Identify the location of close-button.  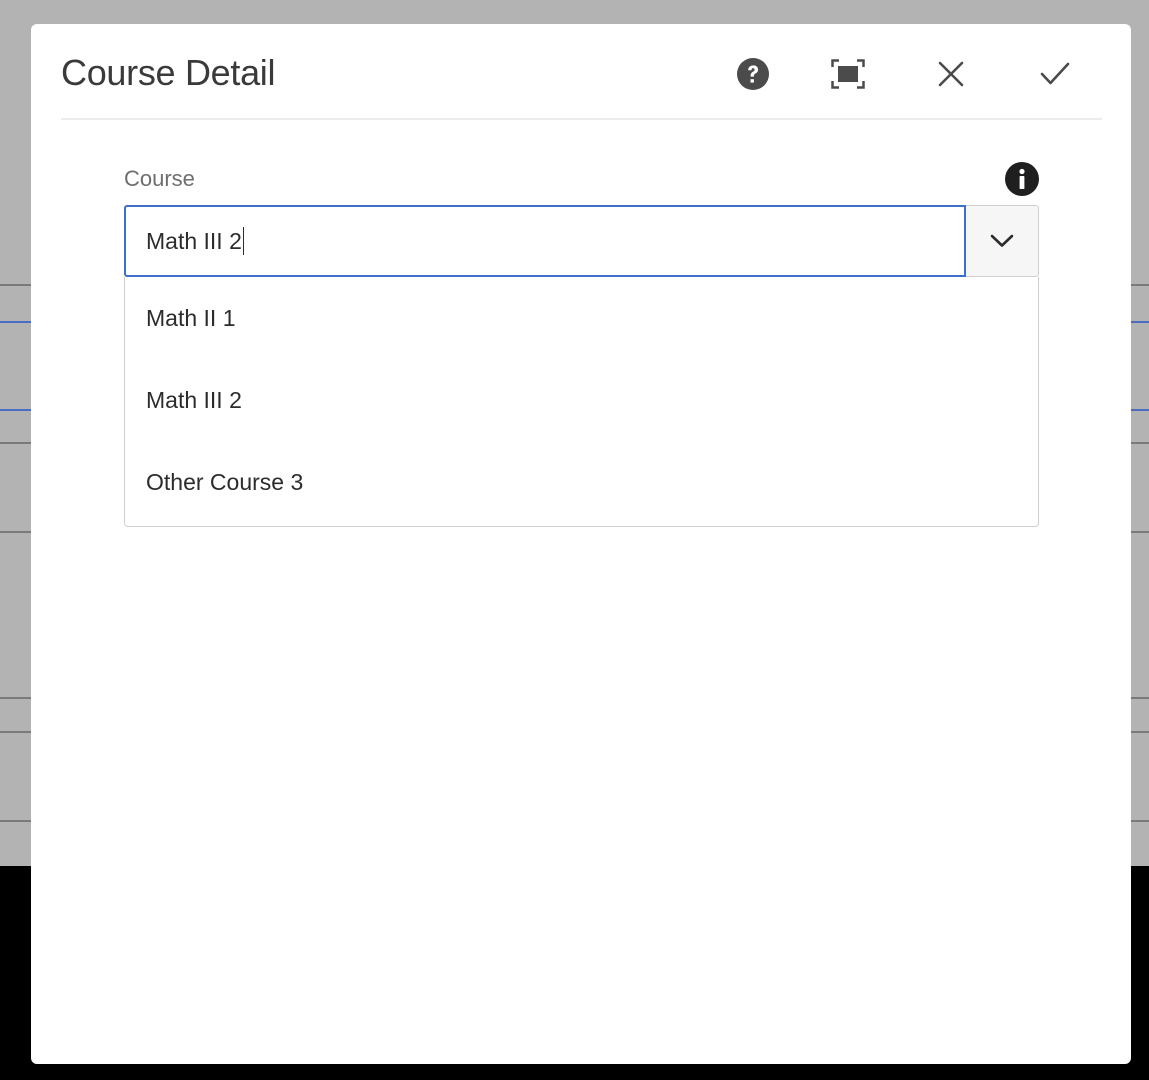
(951, 74).